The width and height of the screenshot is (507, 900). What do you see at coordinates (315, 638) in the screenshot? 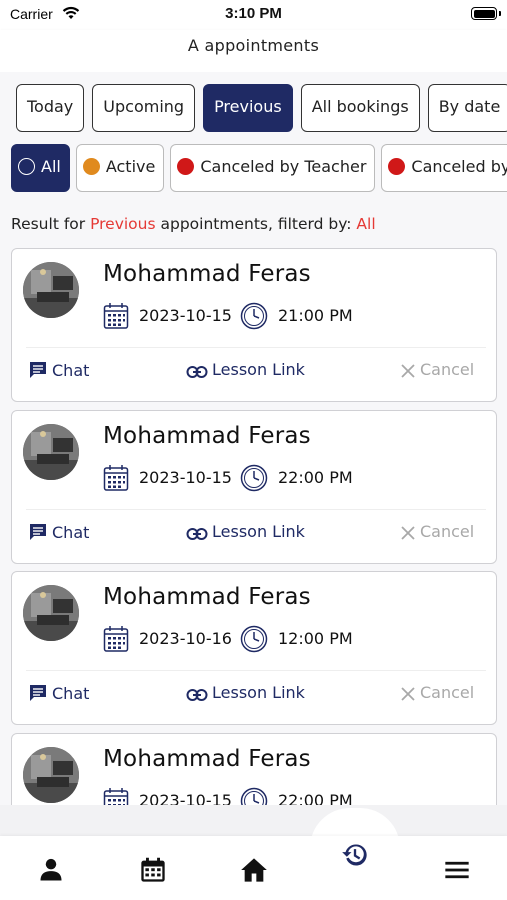
I see `appointment-time: 12:00 PM` at bounding box center [315, 638].